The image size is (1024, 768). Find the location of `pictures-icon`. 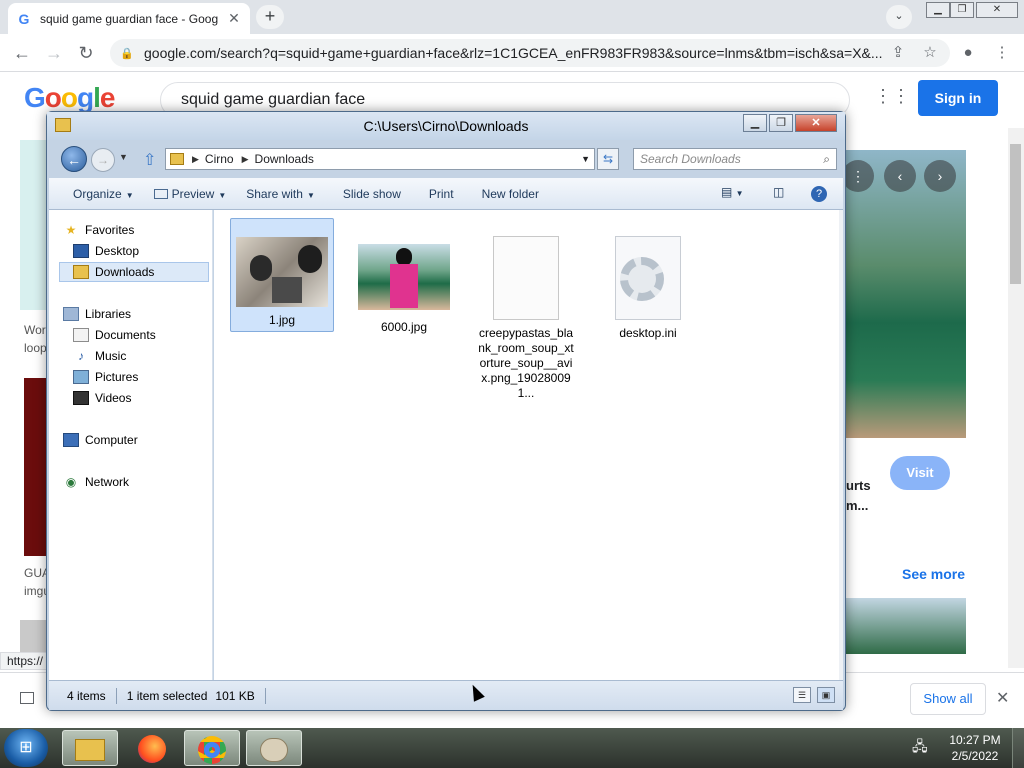

pictures-icon is located at coordinates (81, 377).